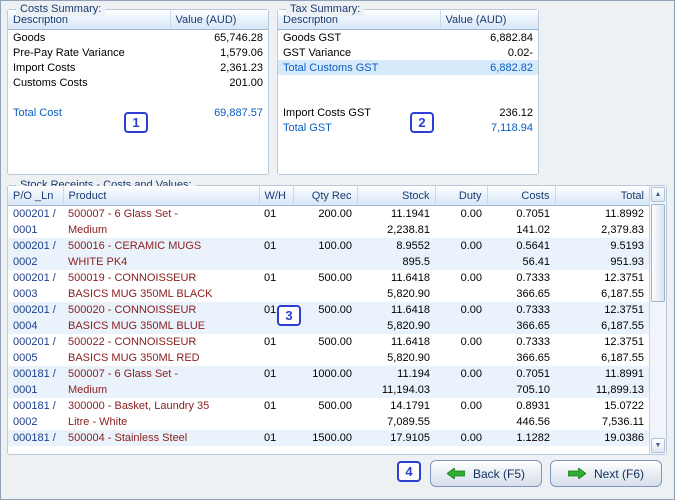  What do you see at coordinates (238, 37) in the screenshot?
I see `summary-row-value: 65,746.28` at bounding box center [238, 37].